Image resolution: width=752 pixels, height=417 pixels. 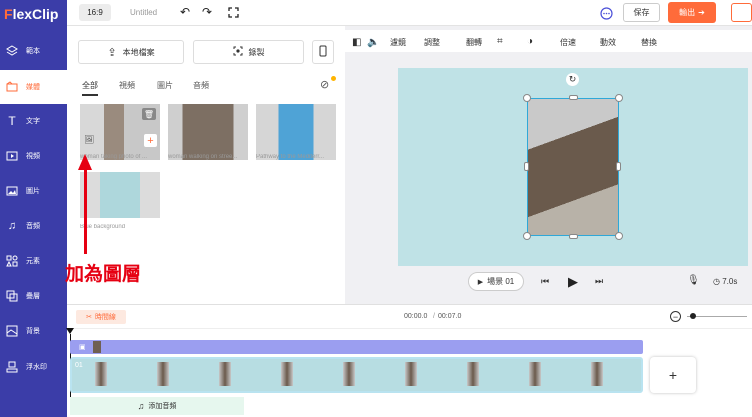 What do you see at coordinates (416, 316) in the screenshot?
I see `time-current: 00:00.0` at bounding box center [416, 316].